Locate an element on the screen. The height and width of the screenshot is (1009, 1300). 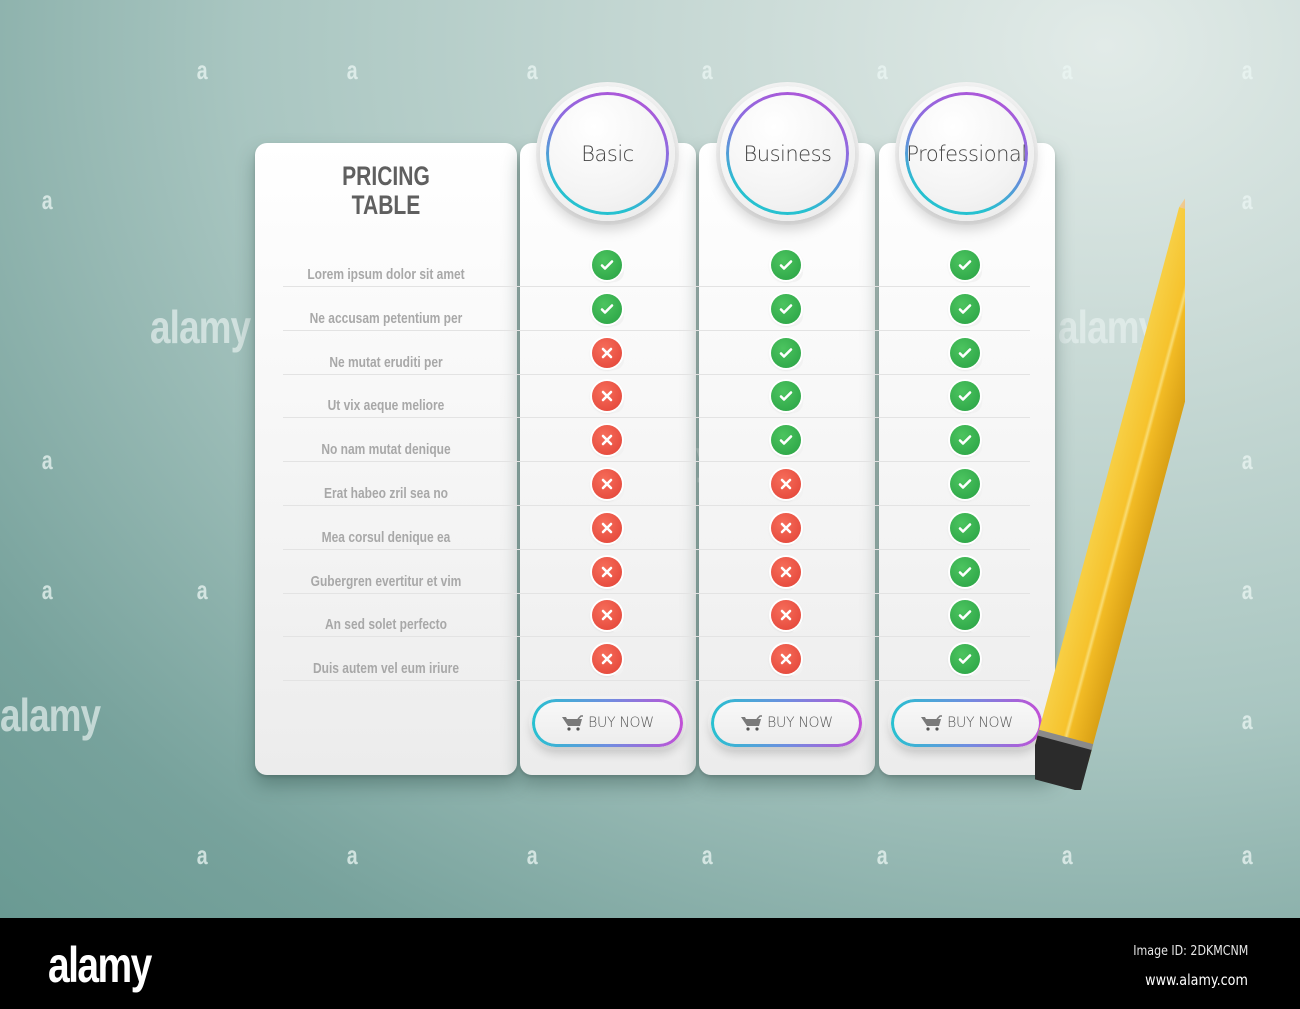
plan-badge-basic: Basic is located at coordinates (607, 153).